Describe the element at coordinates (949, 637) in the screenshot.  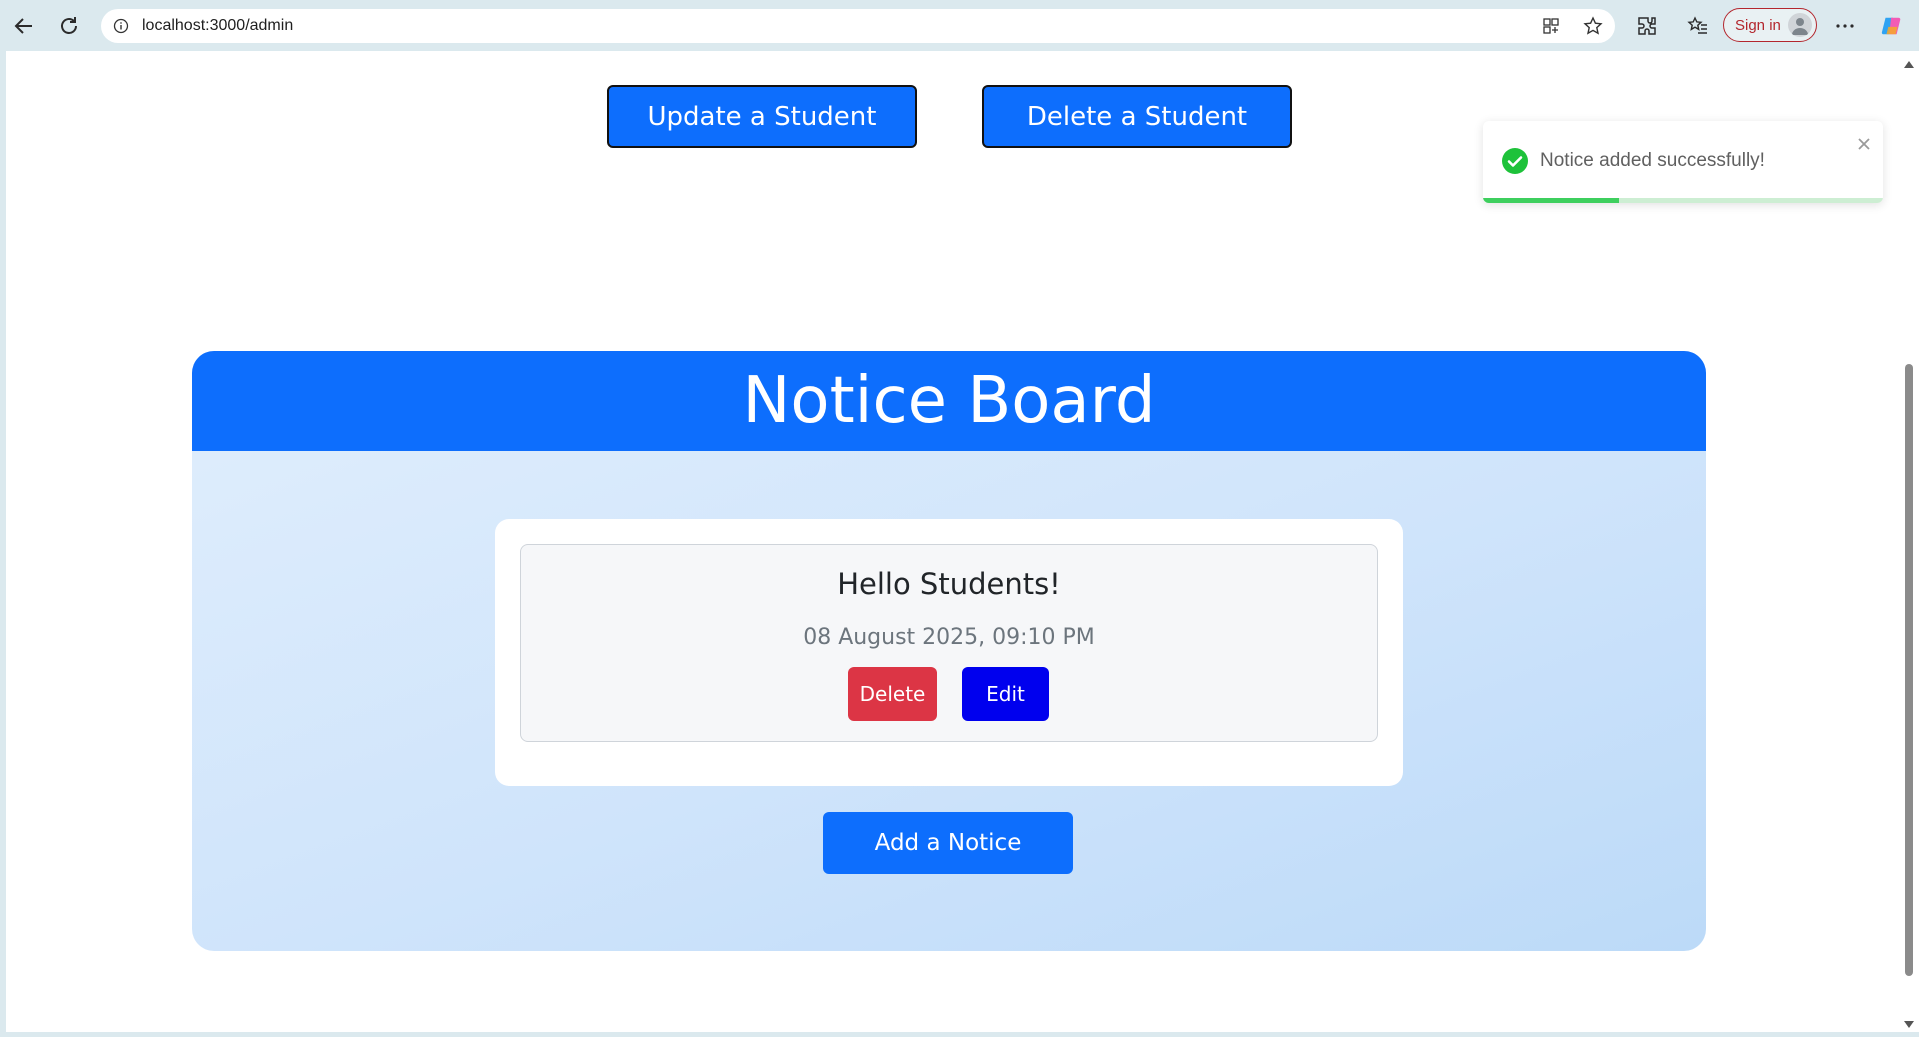
I see `notice-date: 08 August 2025, 09:10 PM` at that location.